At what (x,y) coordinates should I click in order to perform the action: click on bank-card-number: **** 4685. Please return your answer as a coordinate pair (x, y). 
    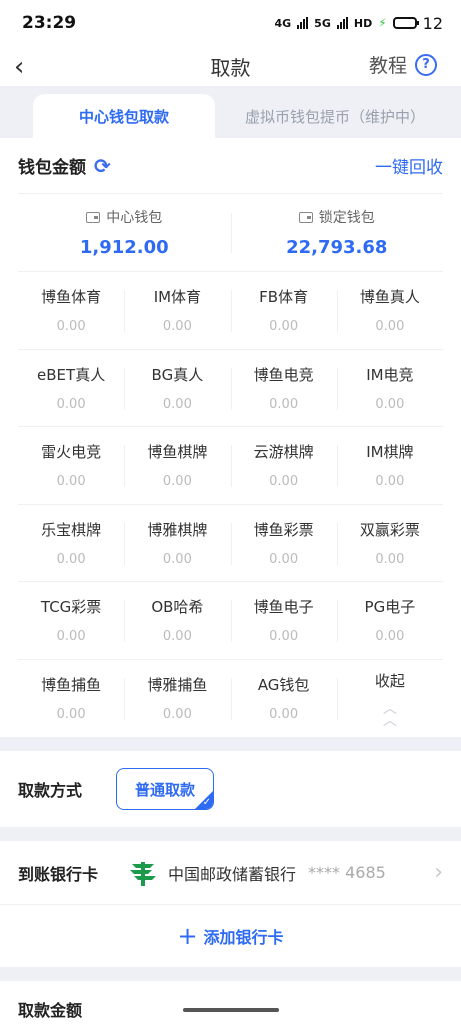
    Looking at the image, I should click on (347, 872).